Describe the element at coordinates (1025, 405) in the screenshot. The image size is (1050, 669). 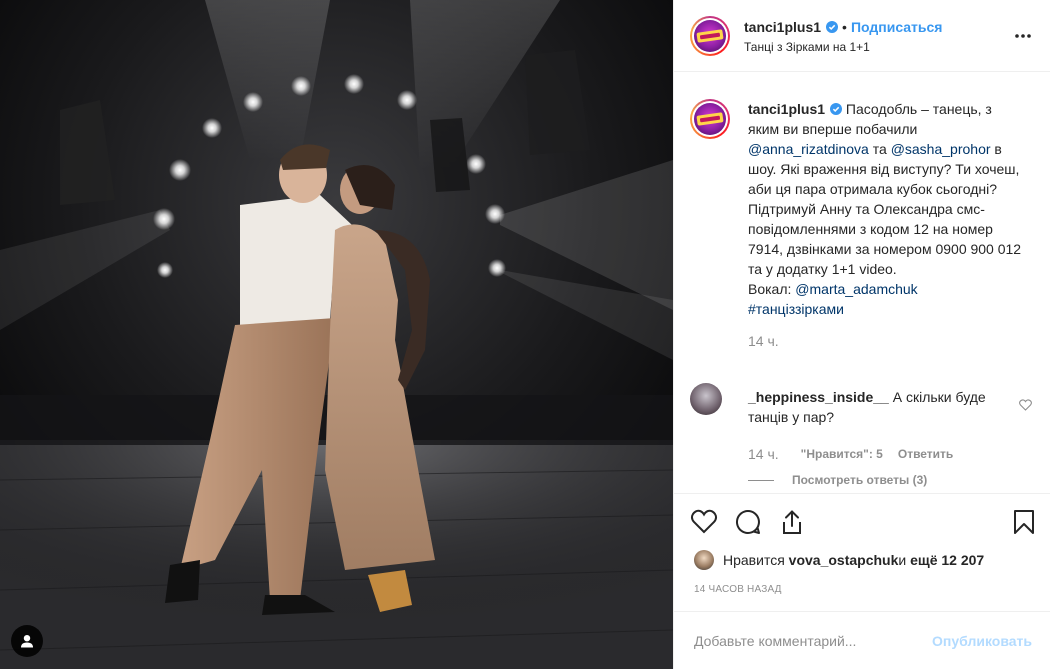
I see `comment-heart-icon` at that location.